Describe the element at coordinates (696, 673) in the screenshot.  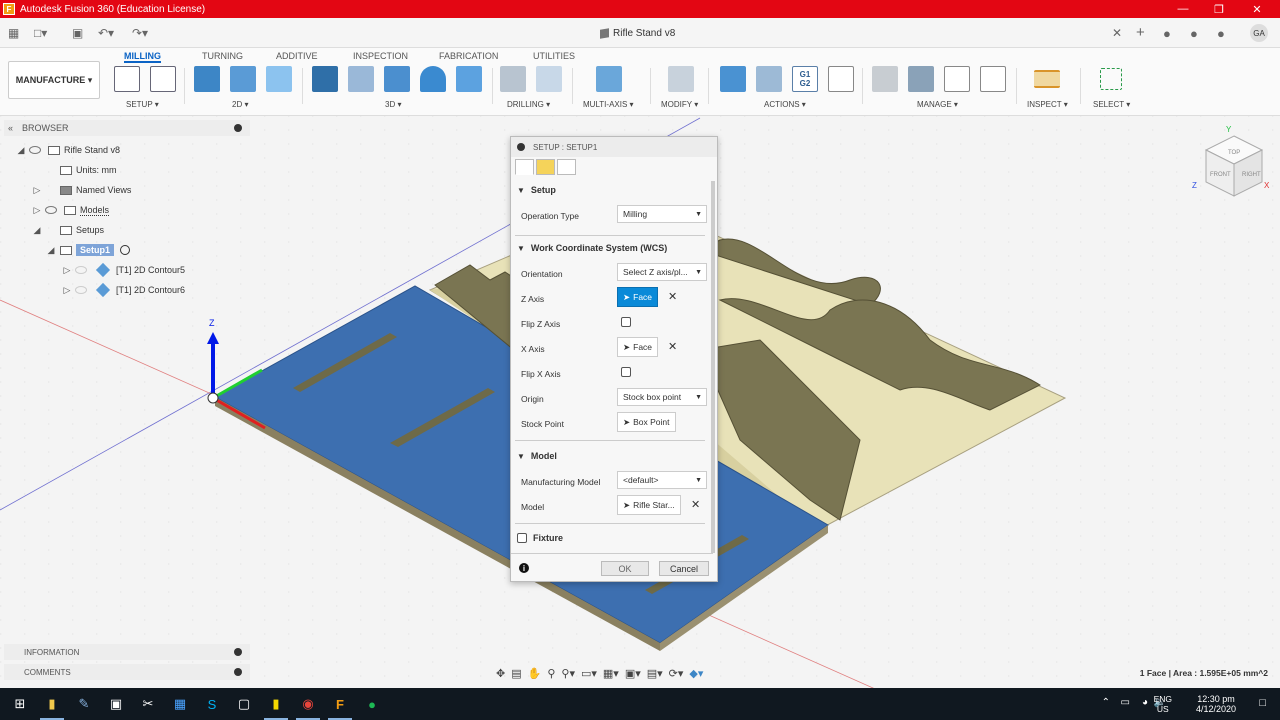
I see `environment-icon: ◆▾` at that location.